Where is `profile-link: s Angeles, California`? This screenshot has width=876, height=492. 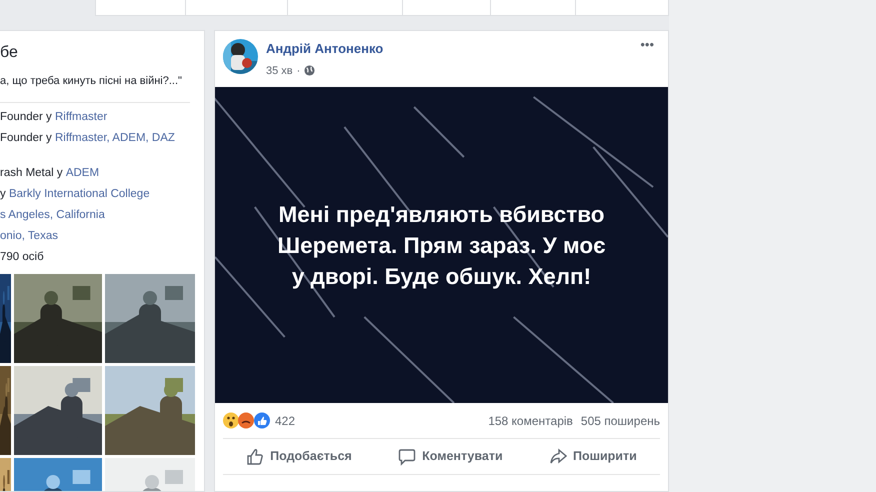
profile-link: s Angeles, California is located at coordinates (52, 214).